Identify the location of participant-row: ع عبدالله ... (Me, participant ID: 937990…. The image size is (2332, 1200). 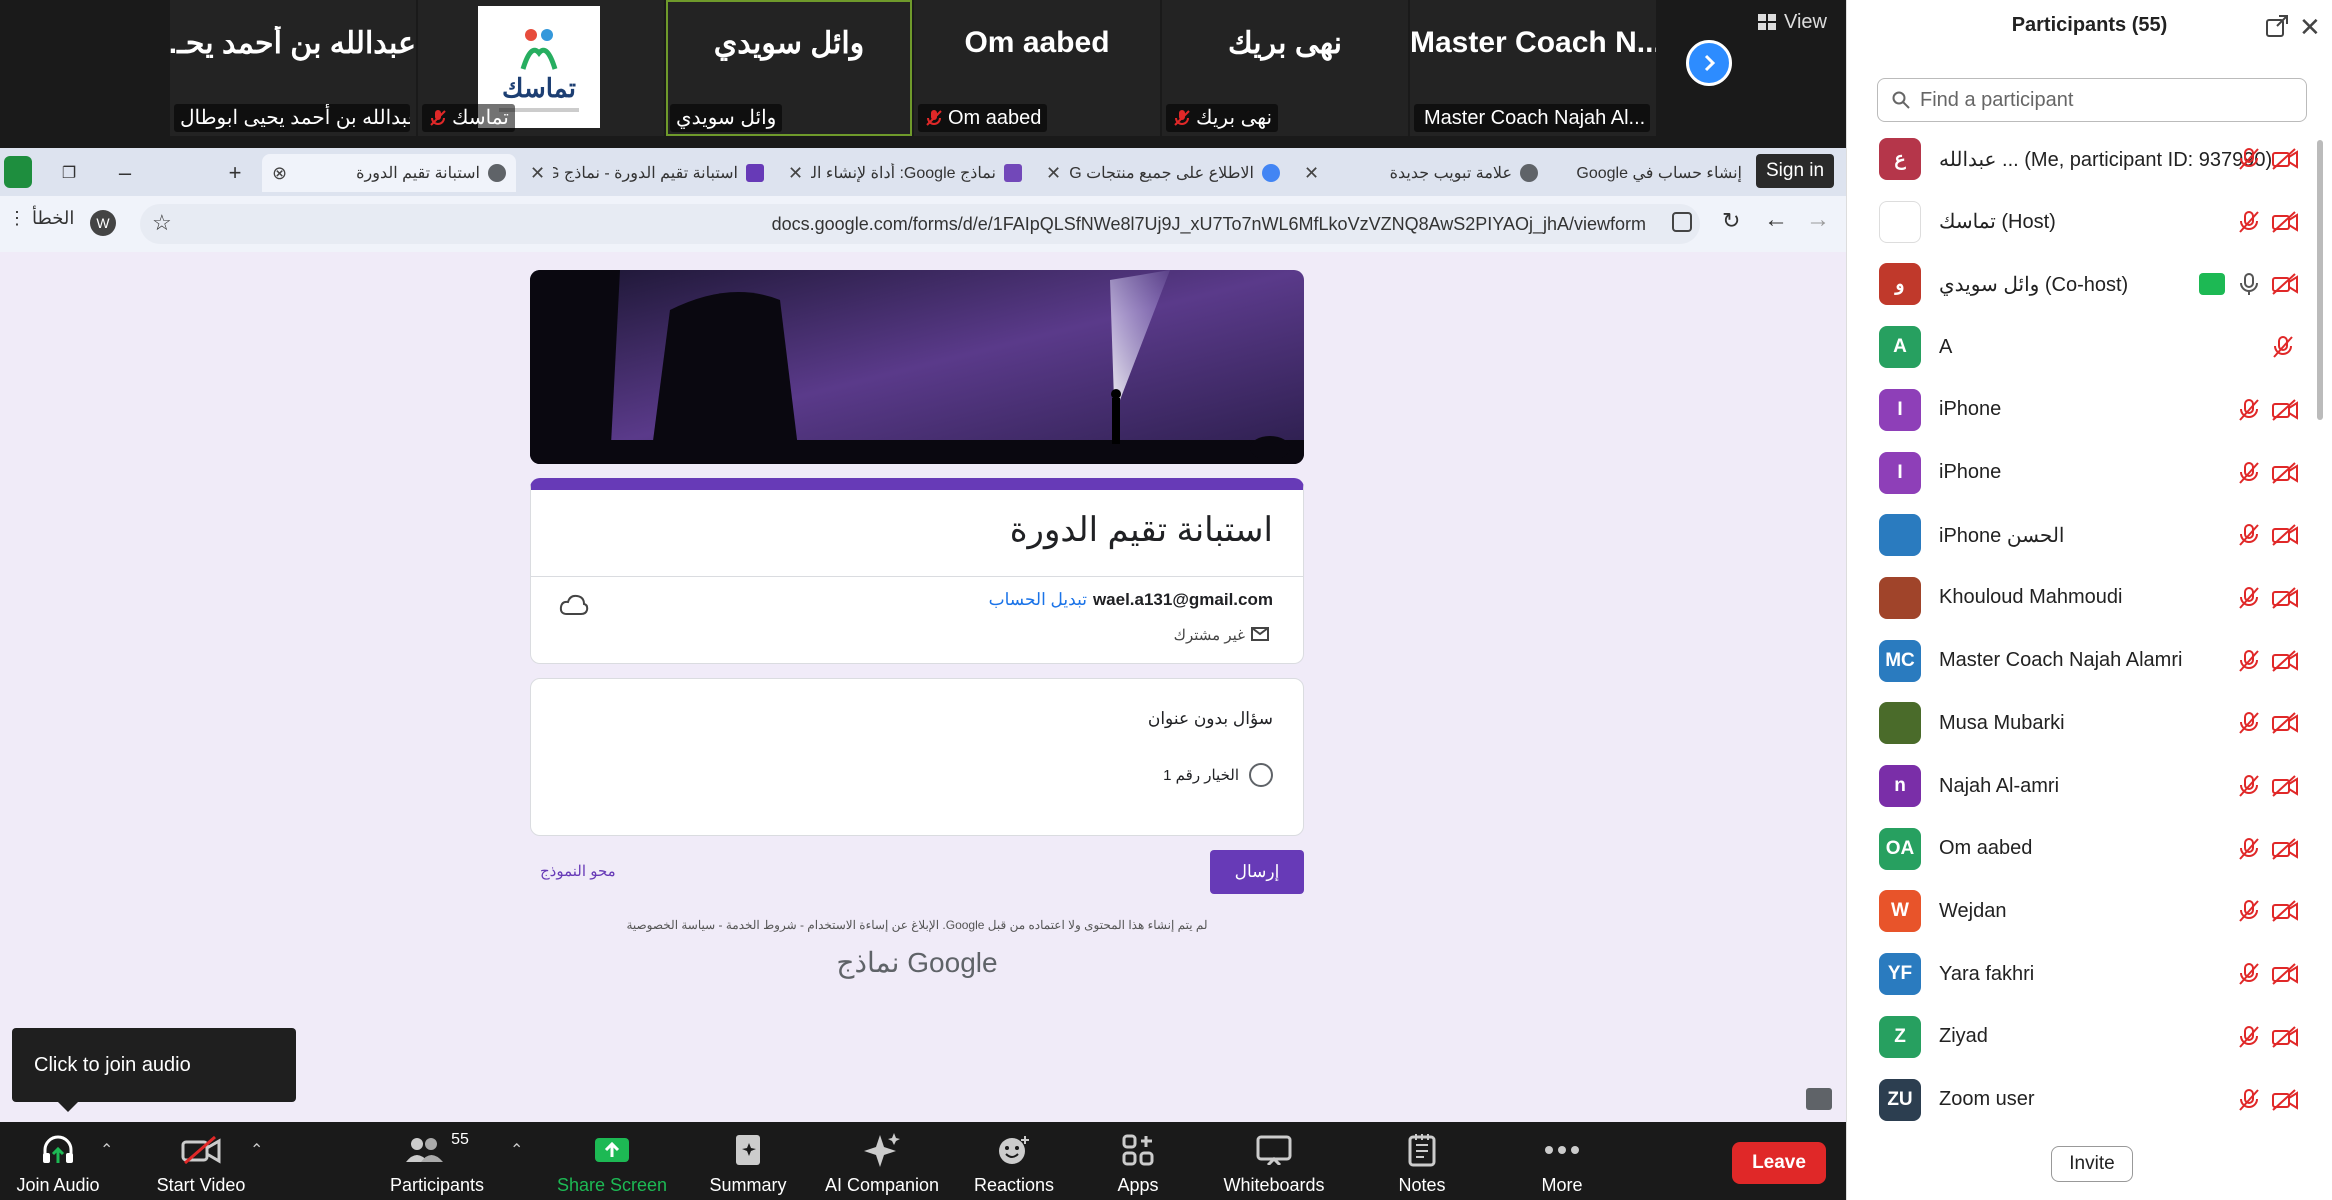
(2087, 159).